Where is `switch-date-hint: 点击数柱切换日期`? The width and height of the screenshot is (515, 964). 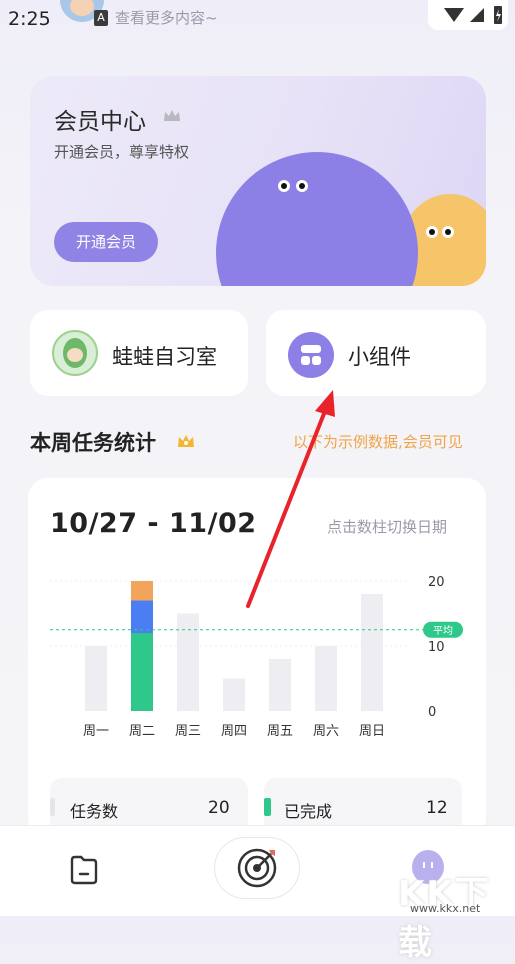
switch-date-hint: 点击数柱切换日期 is located at coordinates (387, 527).